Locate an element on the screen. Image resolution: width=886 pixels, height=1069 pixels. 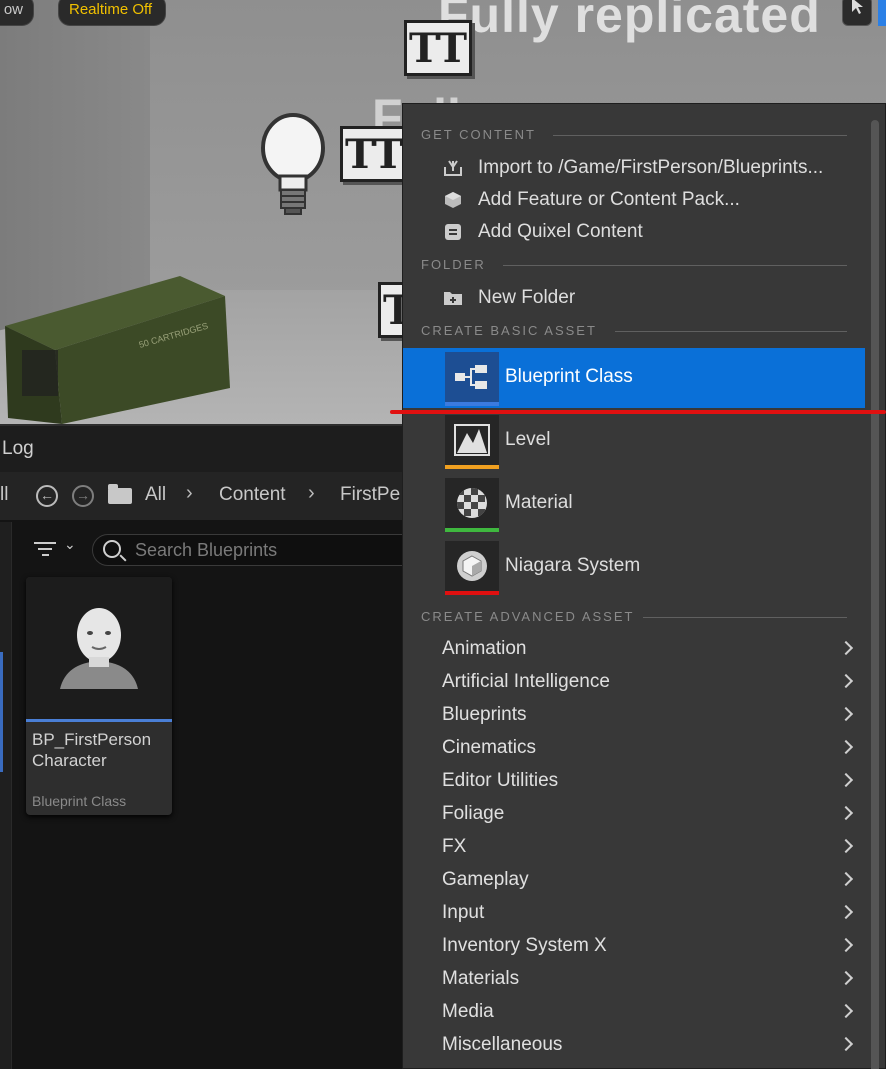
character-avatar-icon is located at coordinates (99, 648).